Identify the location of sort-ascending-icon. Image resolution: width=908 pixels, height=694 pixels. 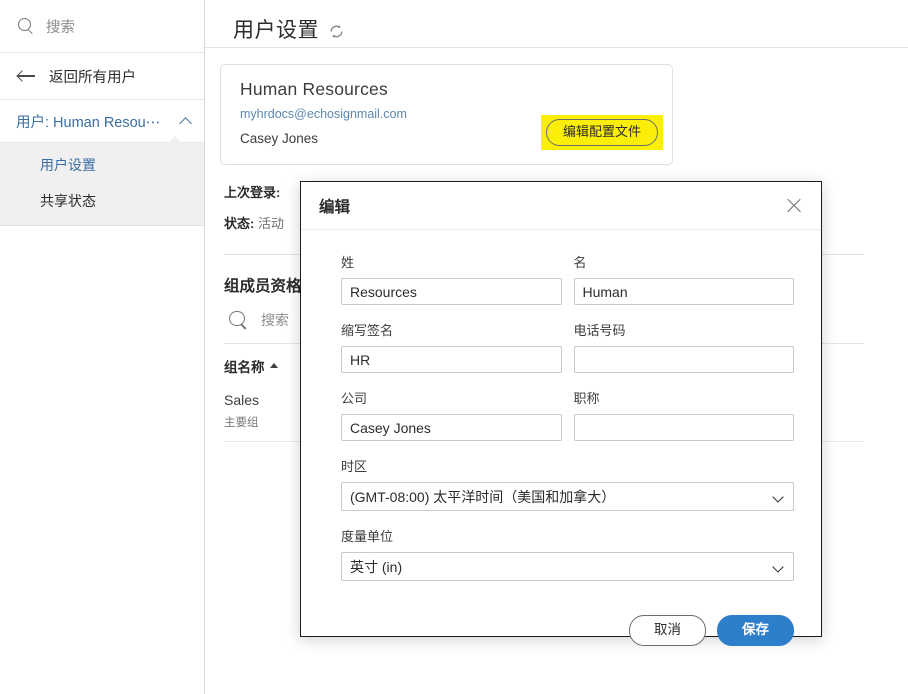
(273, 365).